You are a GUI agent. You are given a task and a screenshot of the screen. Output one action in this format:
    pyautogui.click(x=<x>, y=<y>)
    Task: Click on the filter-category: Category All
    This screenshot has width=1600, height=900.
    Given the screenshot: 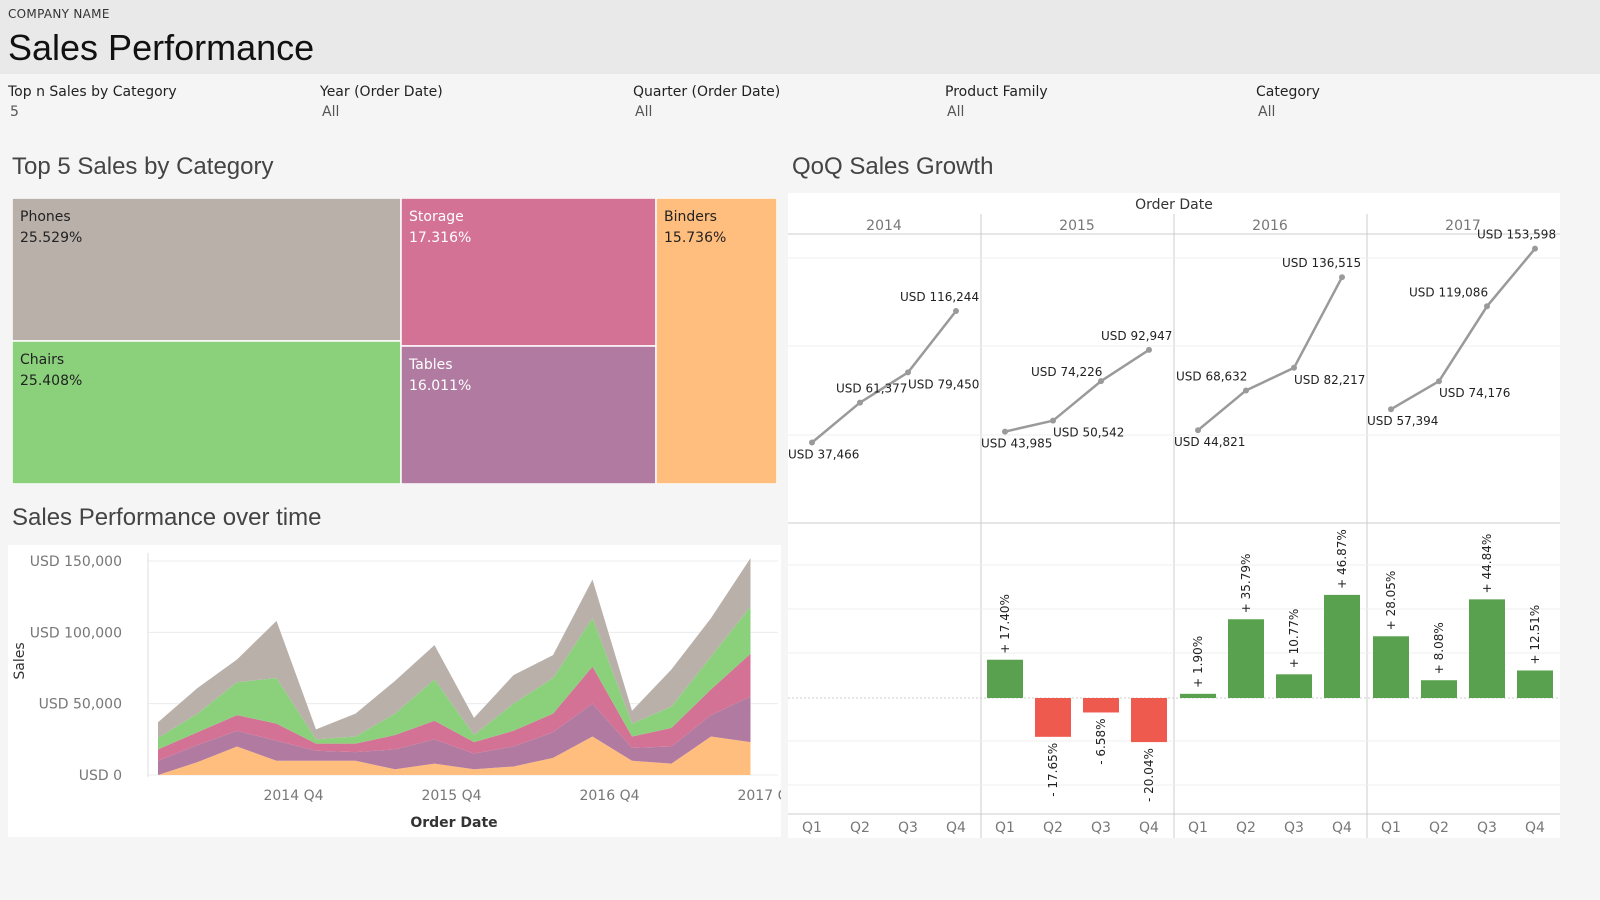 What is the action you would take?
    pyautogui.click(x=1406, y=102)
    